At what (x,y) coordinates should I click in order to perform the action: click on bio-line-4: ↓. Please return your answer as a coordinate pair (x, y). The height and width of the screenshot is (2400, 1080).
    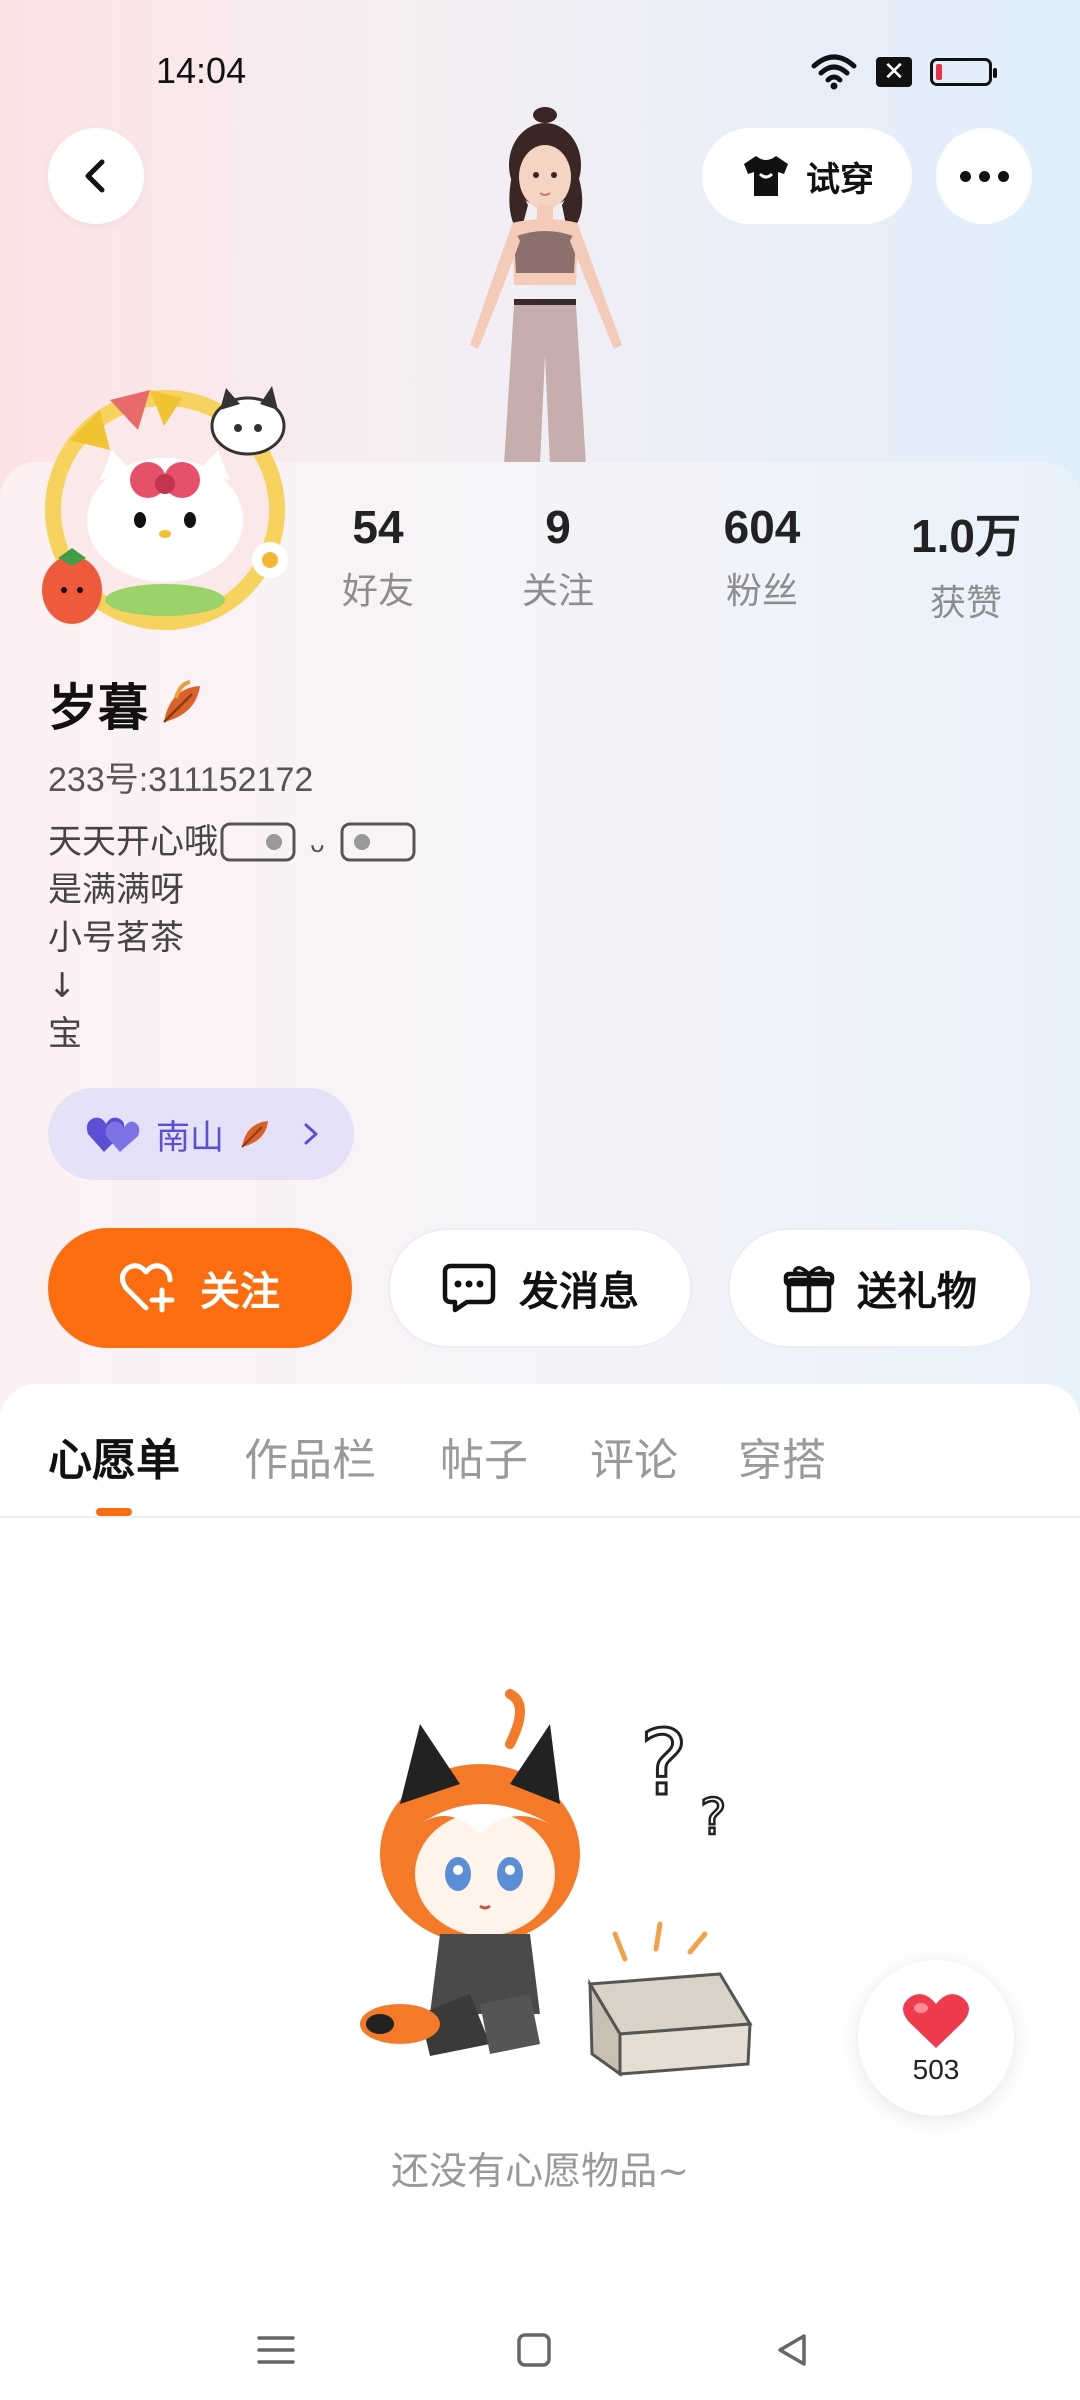
    Looking at the image, I should click on (62, 986).